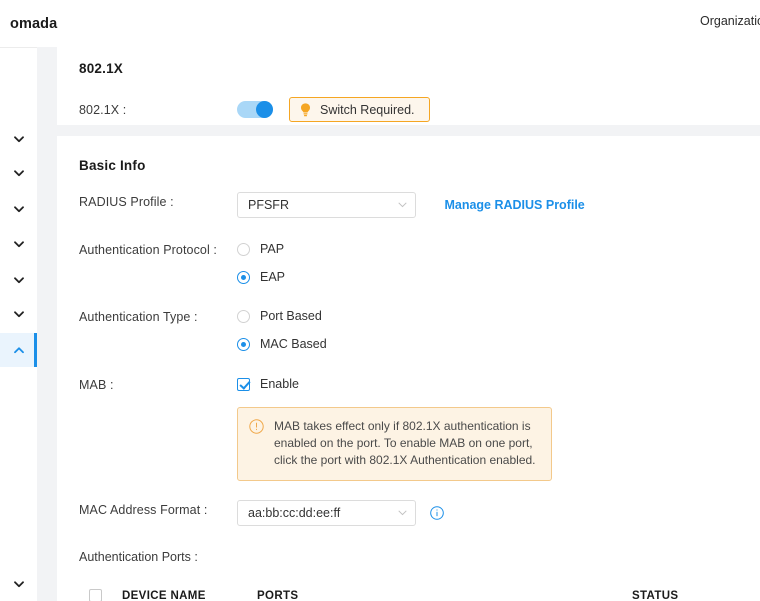 This screenshot has width=760, height=601. I want to click on column-header-device-name: DEVICE NAME, so click(164, 595).